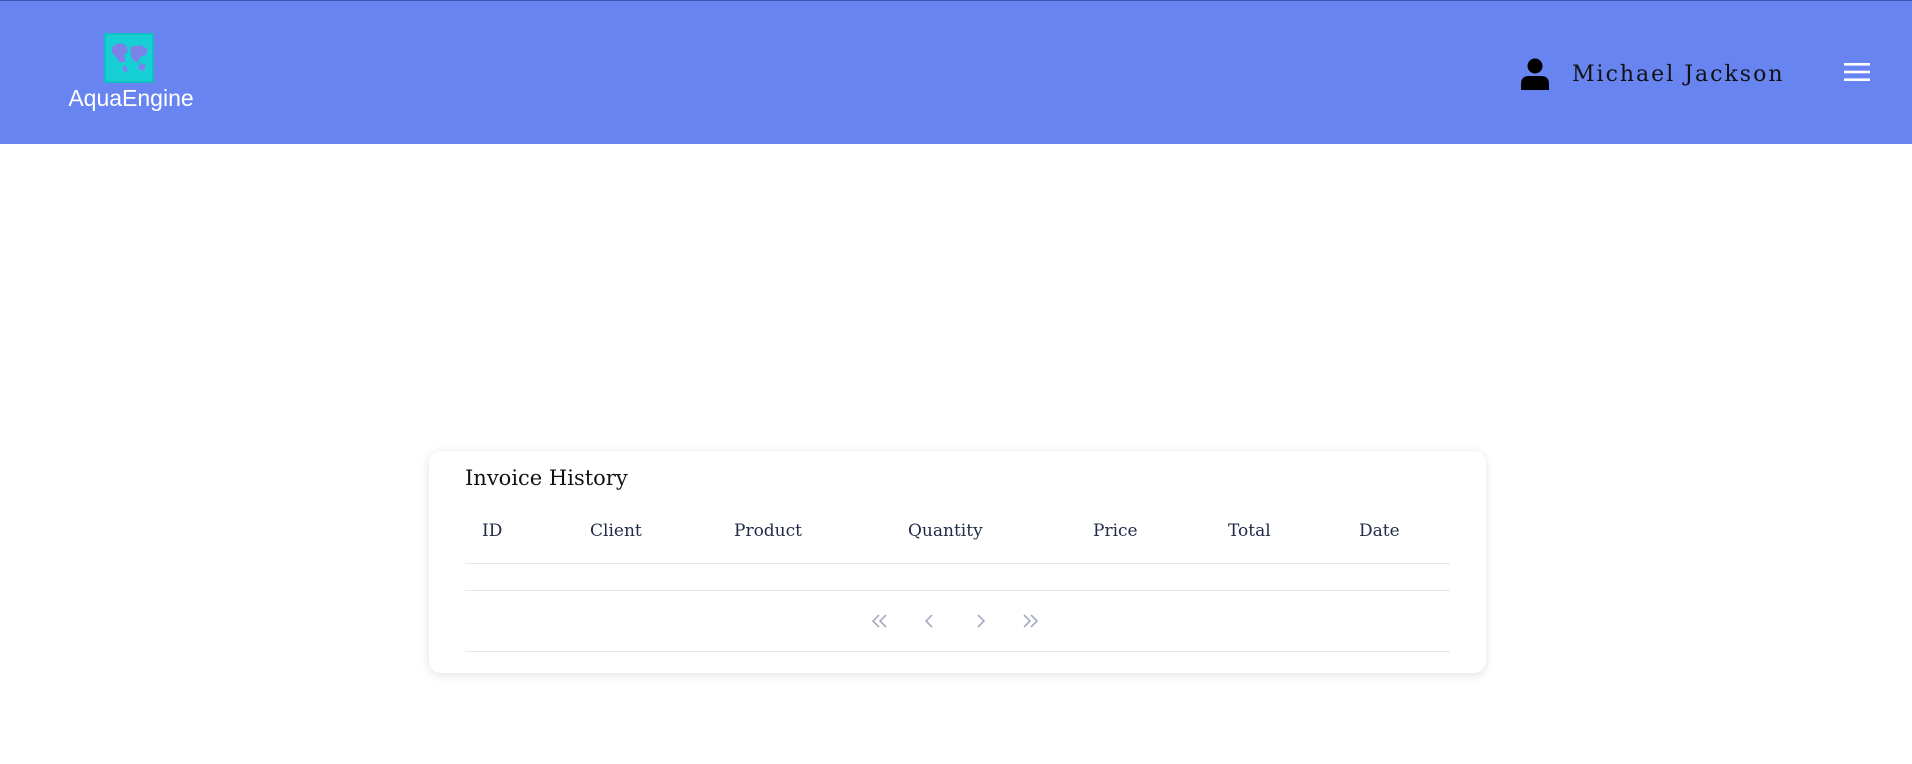  What do you see at coordinates (1379, 531) in the screenshot?
I see `column-header-date: Date` at bounding box center [1379, 531].